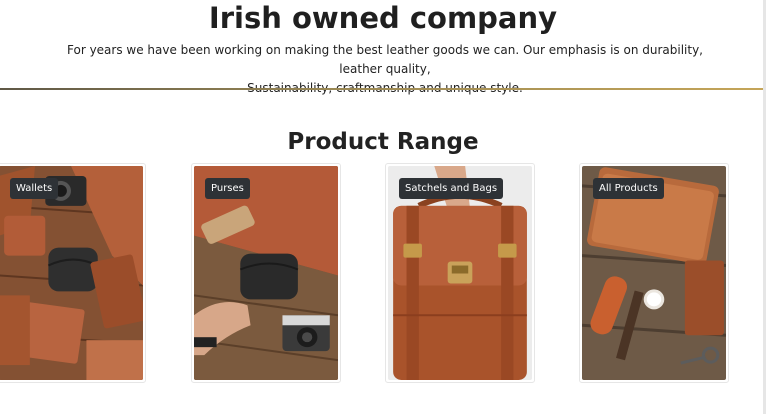 The height and width of the screenshot is (414, 766). I want to click on category-badge-all-products: All Products, so click(628, 188).